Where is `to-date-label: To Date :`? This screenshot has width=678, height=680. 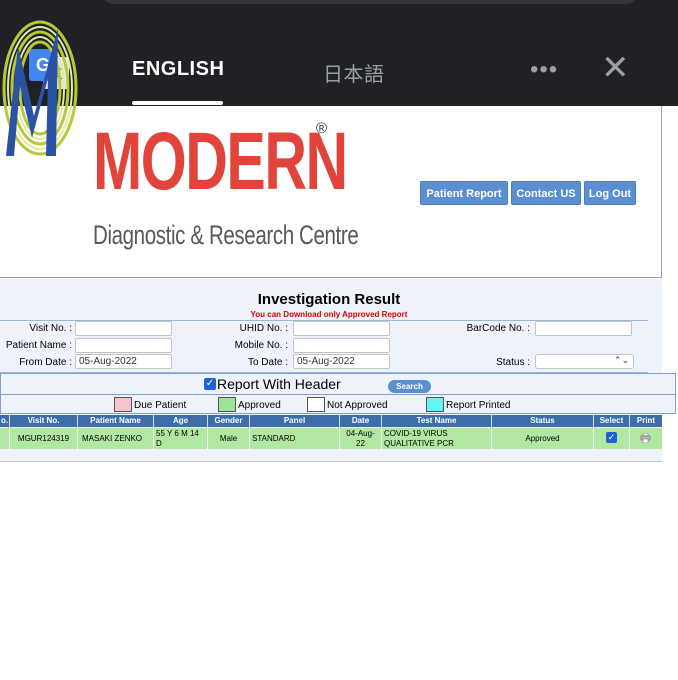
to-date-label: To Date : is located at coordinates (267, 362).